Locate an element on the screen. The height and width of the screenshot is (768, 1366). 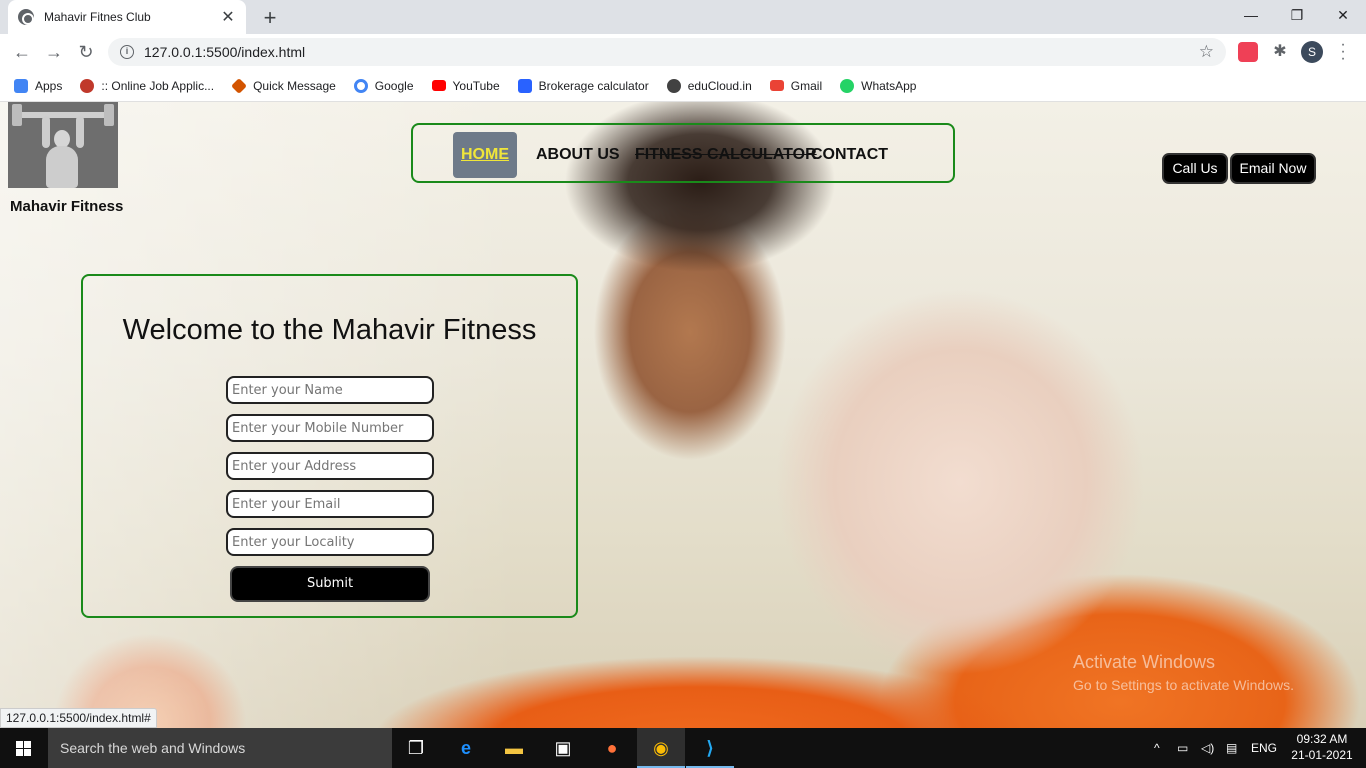
bookmark-label: Gmail is located at coordinates (806, 85).